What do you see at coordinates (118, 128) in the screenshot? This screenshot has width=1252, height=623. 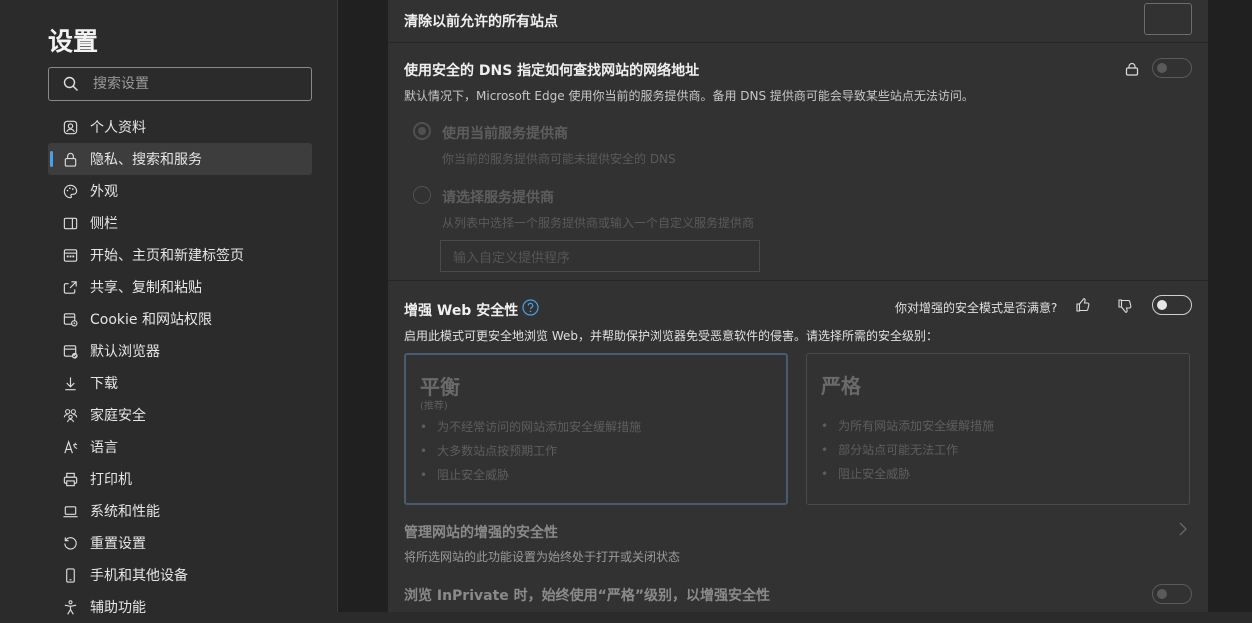 I see `sidebar-item-label: 个人资料` at bounding box center [118, 128].